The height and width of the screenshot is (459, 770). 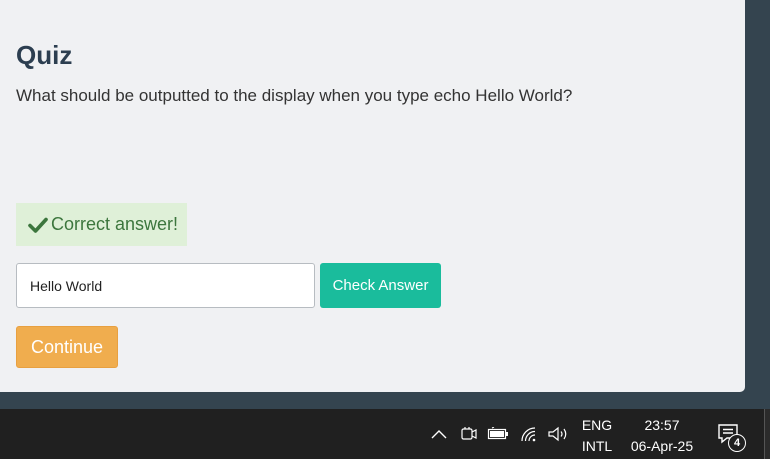 I want to click on meet-now-icon, so click(x=469, y=434).